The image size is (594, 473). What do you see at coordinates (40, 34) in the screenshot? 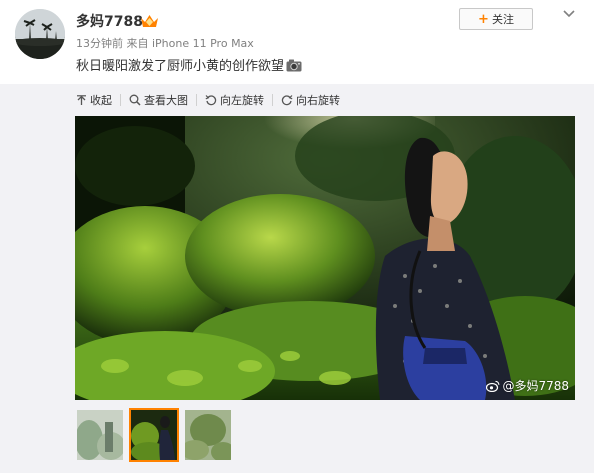
I see `avatar` at bounding box center [40, 34].